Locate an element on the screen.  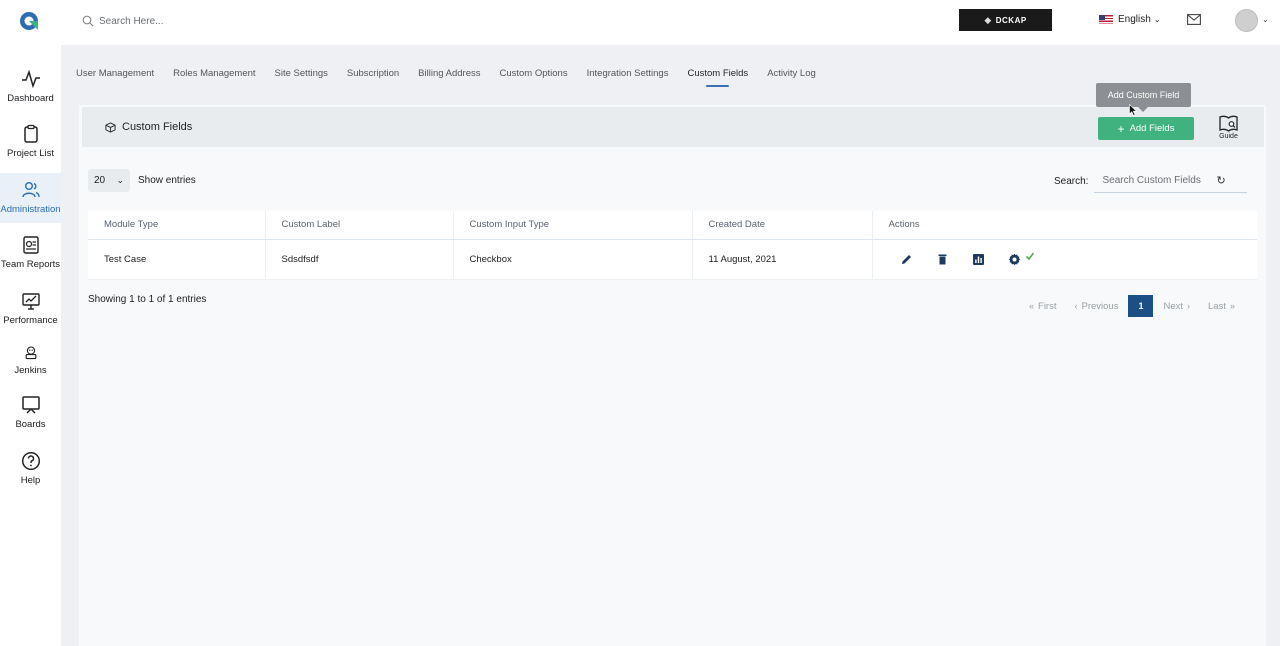
brand-name: DCKAP is located at coordinates (1011, 20).